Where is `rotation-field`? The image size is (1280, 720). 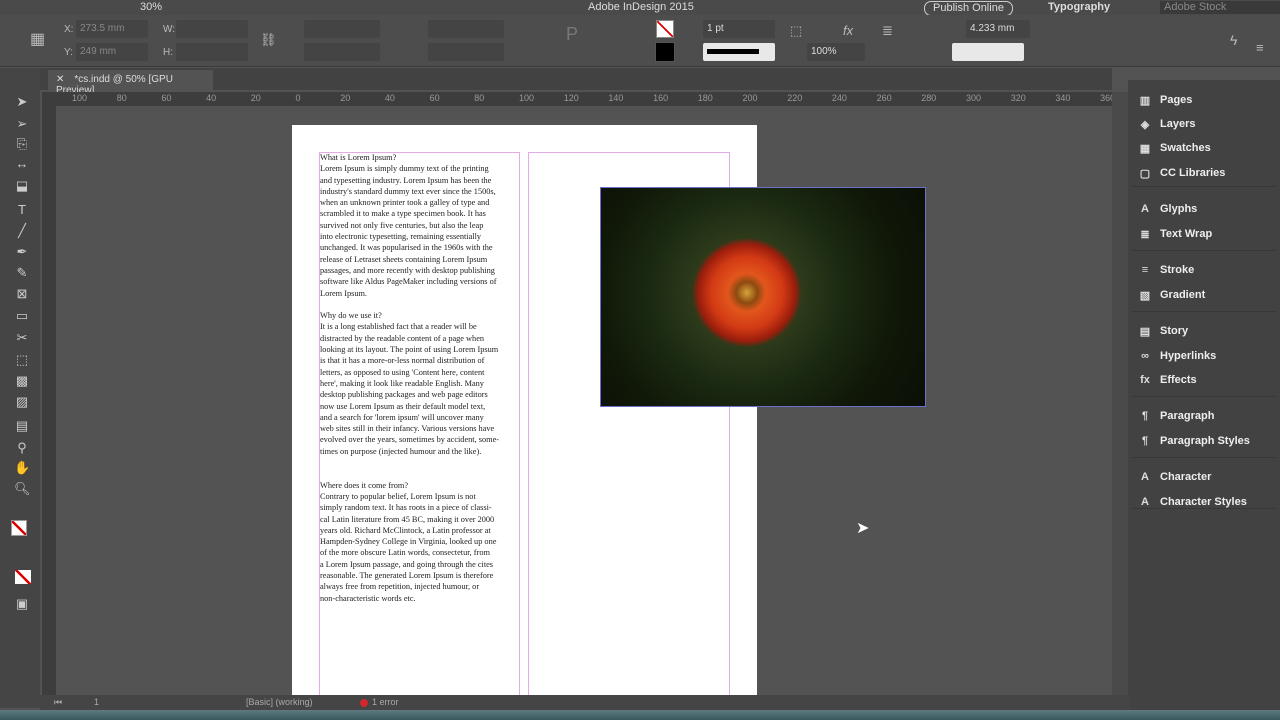
rotation-field is located at coordinates (466, 29).